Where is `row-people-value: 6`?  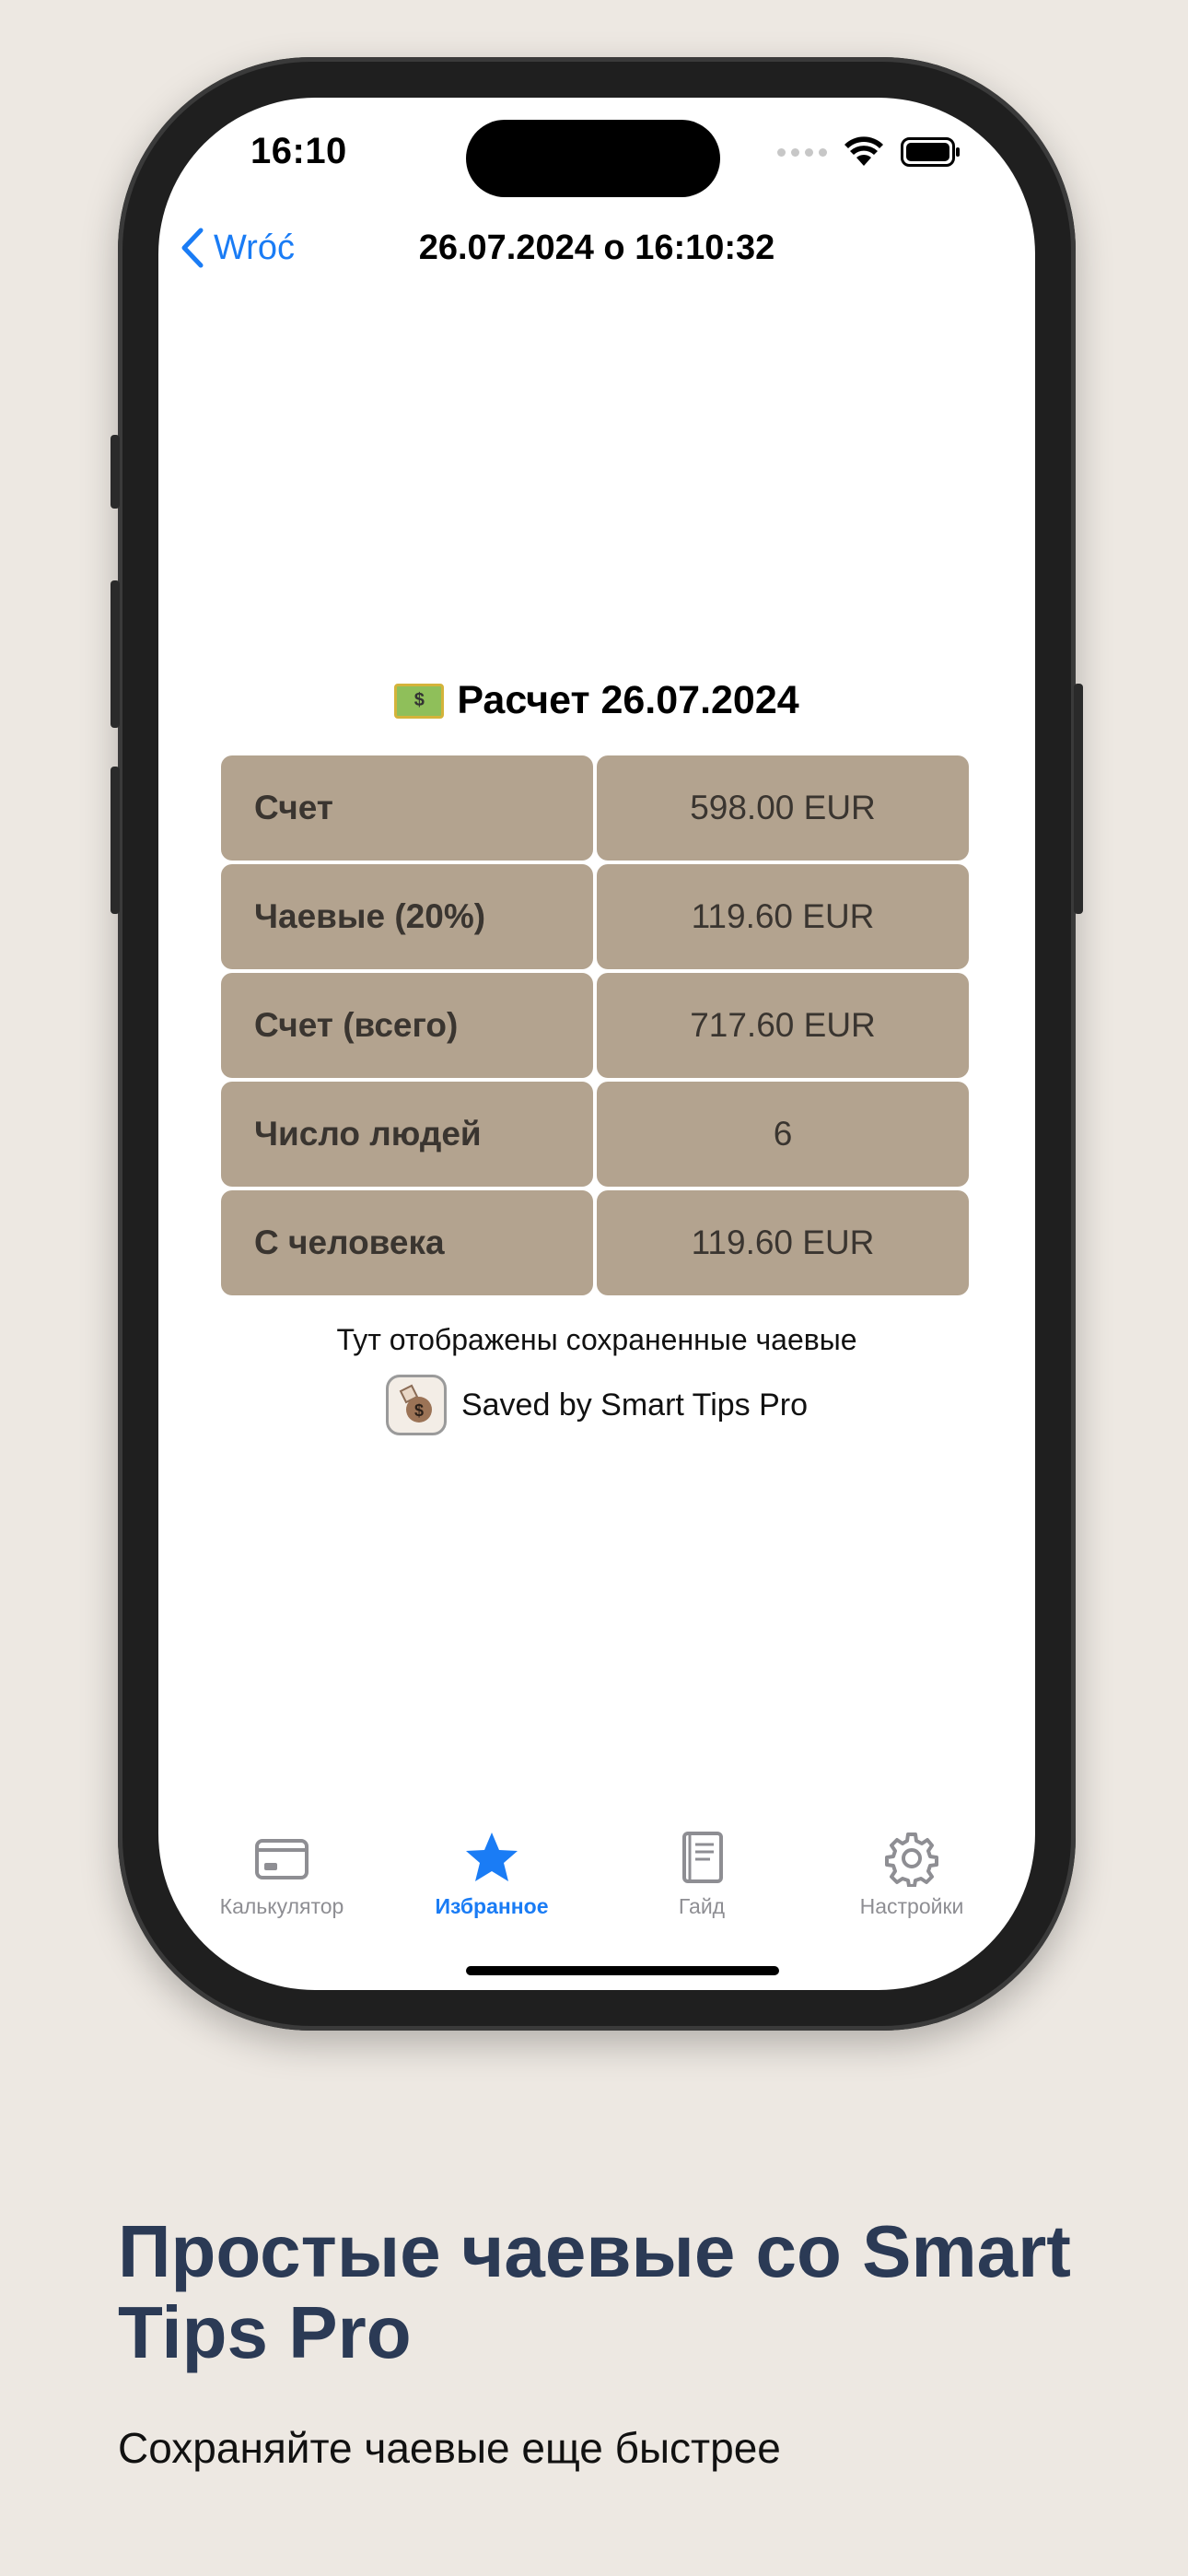
row-people-value: 6 is located at coordinates (783, 1134).